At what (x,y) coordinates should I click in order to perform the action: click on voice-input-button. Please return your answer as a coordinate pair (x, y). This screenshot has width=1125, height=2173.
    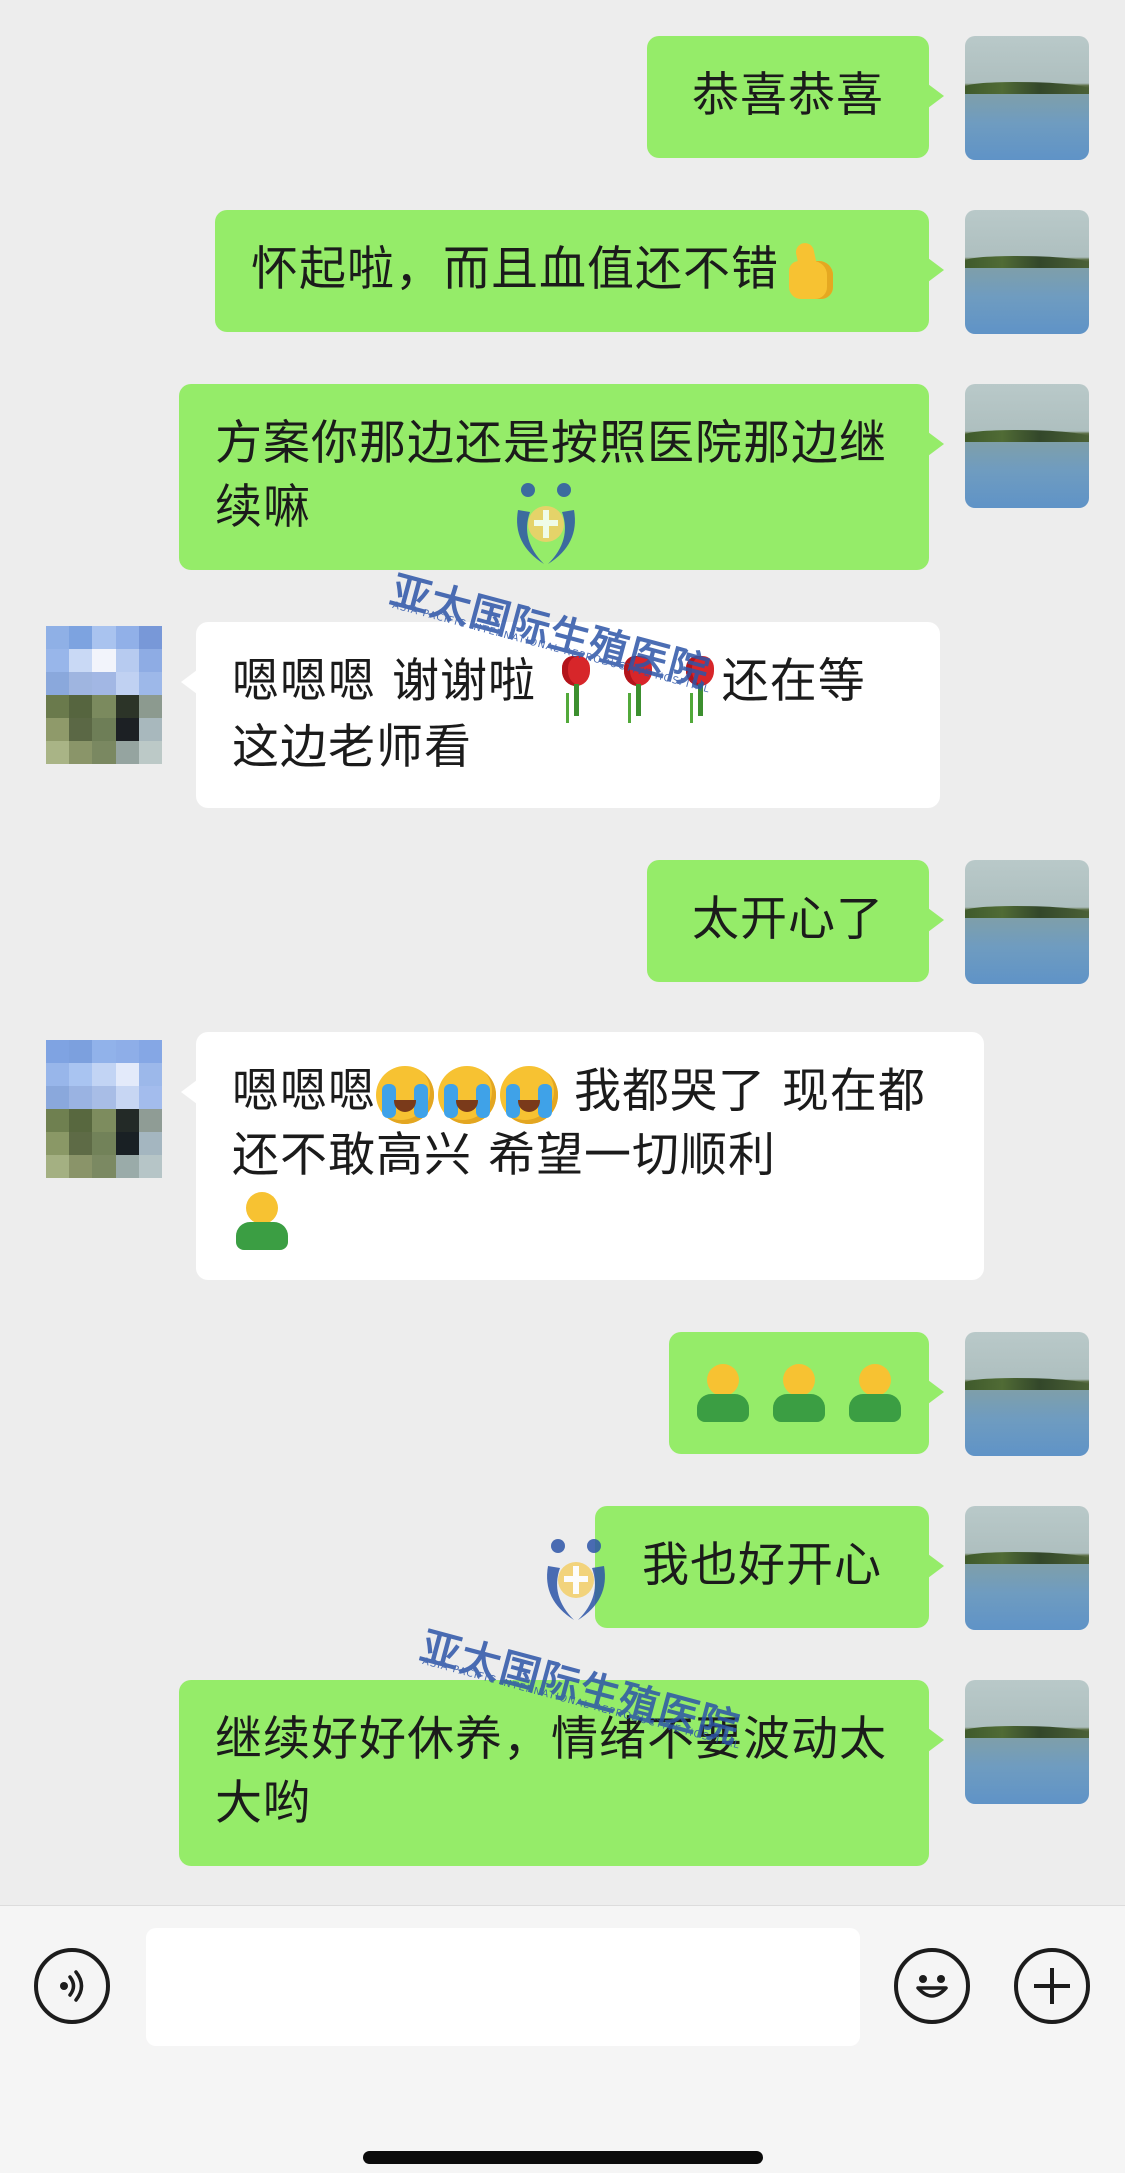
    Looking at the image, I should click on (72, 1986).